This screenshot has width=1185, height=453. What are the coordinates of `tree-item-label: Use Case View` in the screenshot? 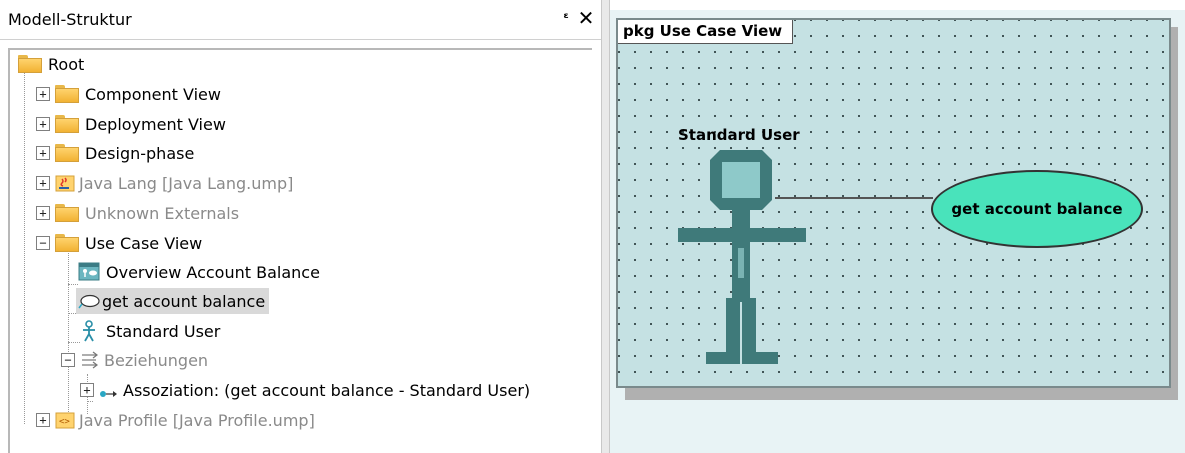 It's located at (144, 243).